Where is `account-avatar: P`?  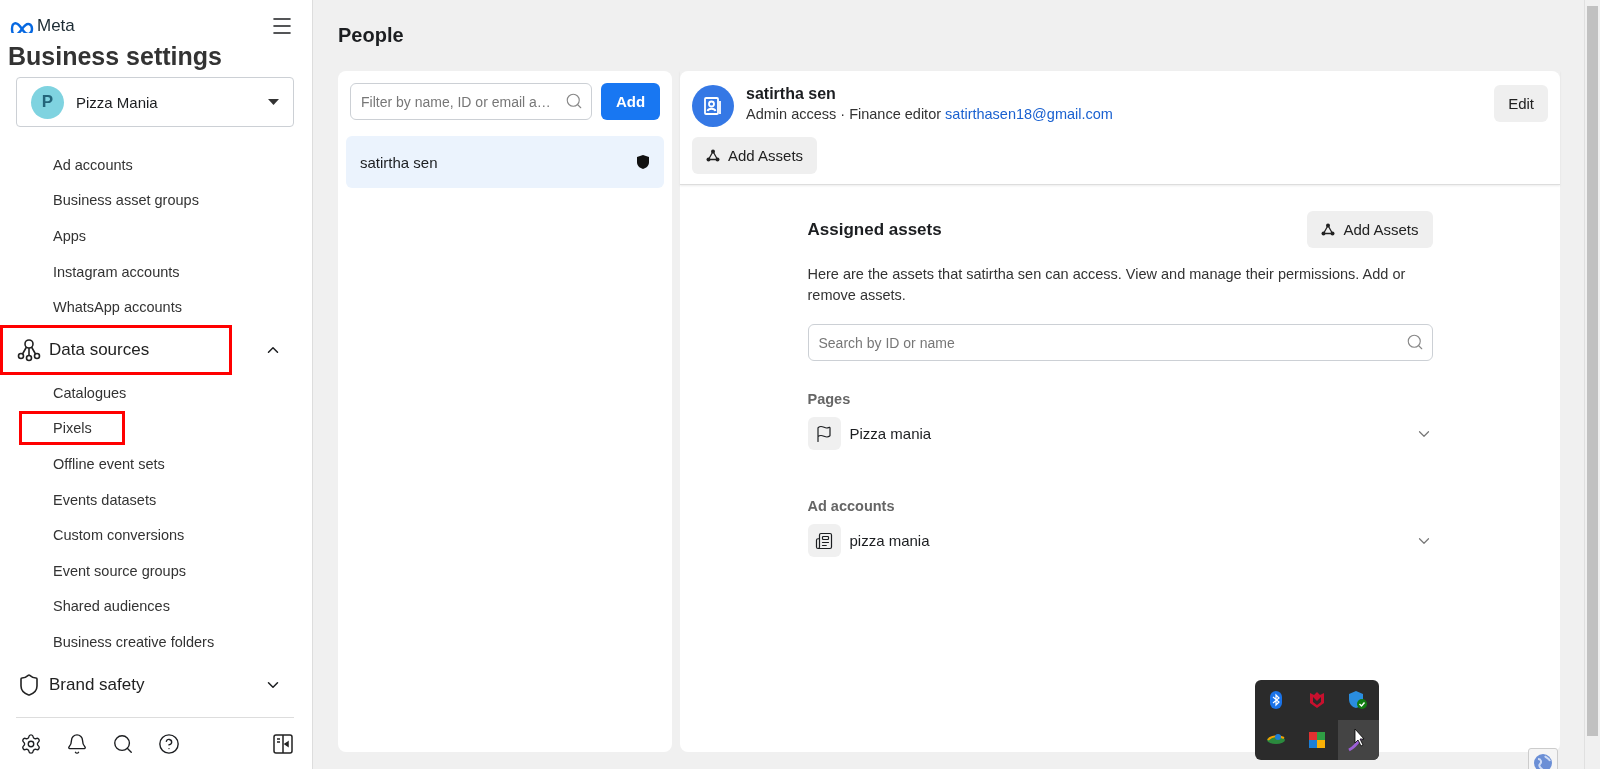
account-avatar: P is located at coordinates (47, 102).